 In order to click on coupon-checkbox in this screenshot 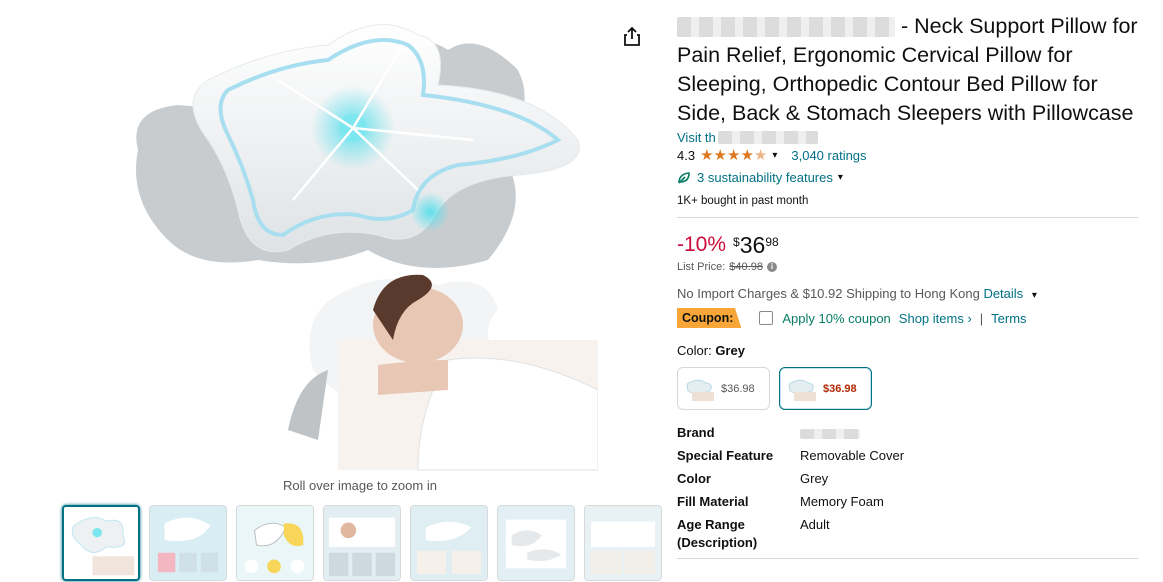, I will do `click(766, 318)`.